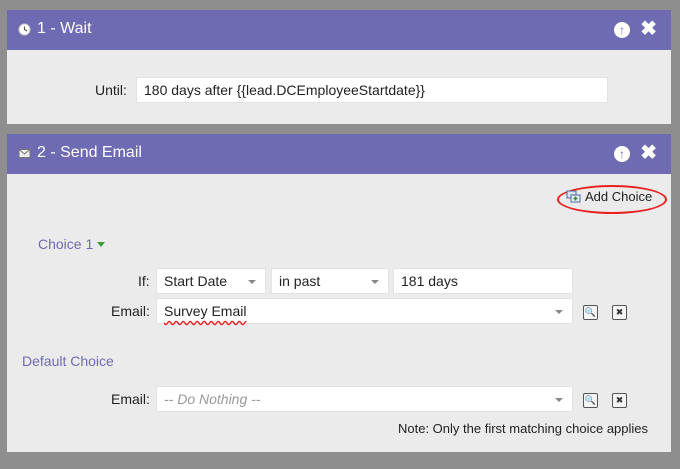 This screenshot has height=469, width=680. What do you see at coordinates (24, 153) in the screenshot?
I see `email-icon` at bounding box center [24, 153].